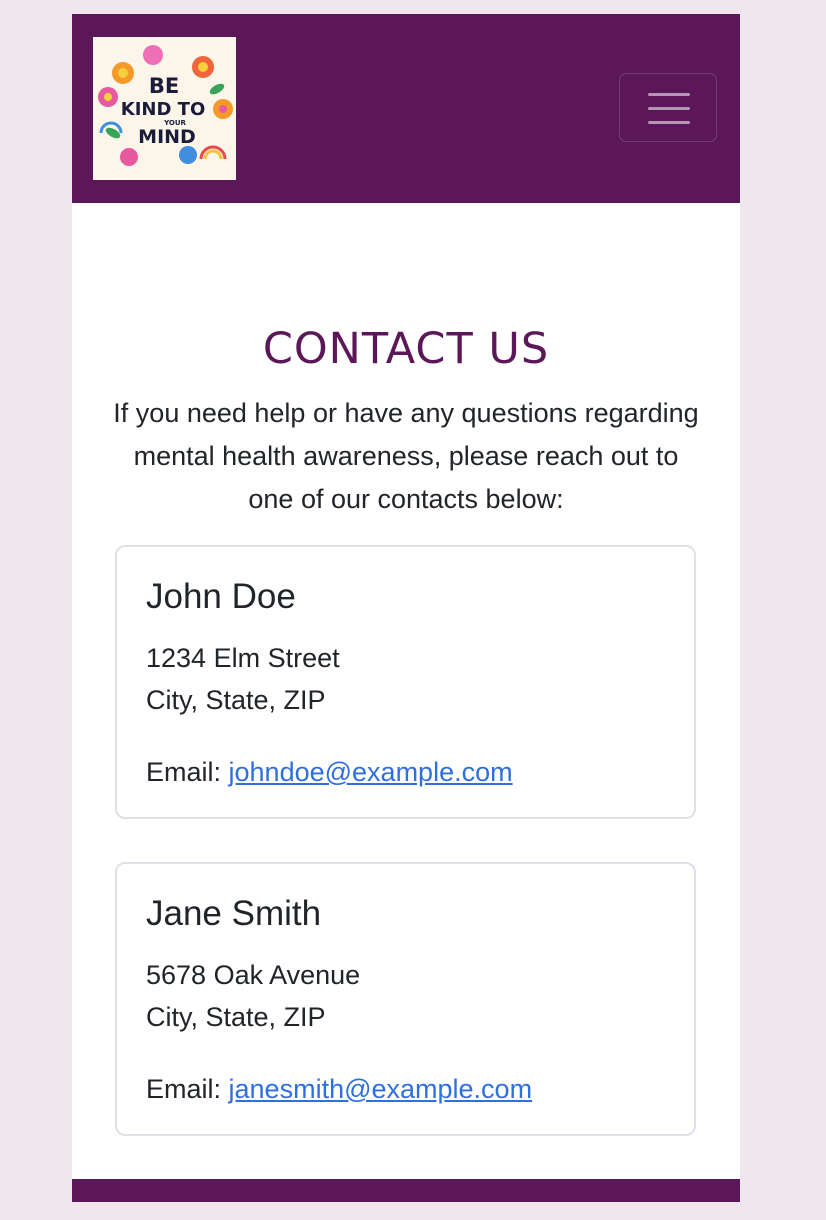 Image resolution: width=826 pixels, height=1220 pixels. Describe the element at coordinates (405, 679) in the screenshot. I see `contact-address: 1234 Elm Street City, State, ZIP` at that location.